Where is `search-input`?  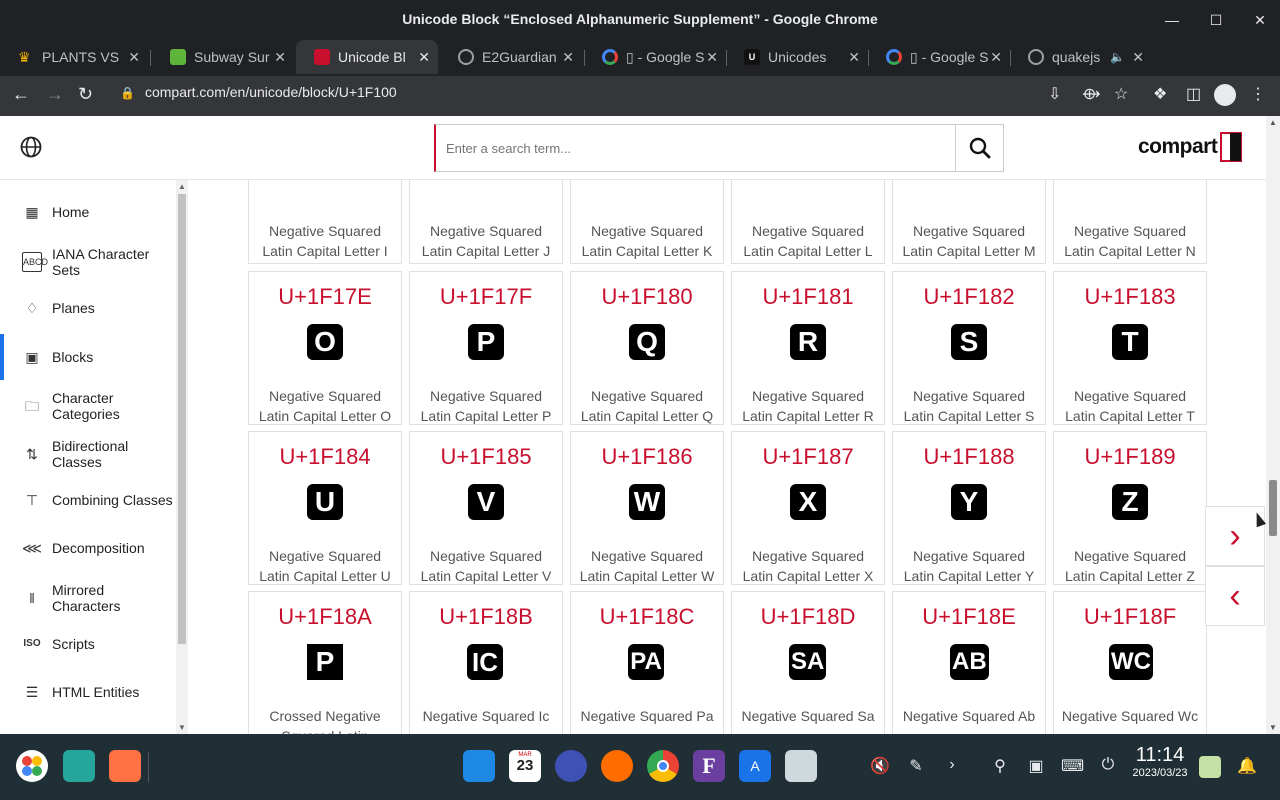 search-input is located at coordinates (696, 148).